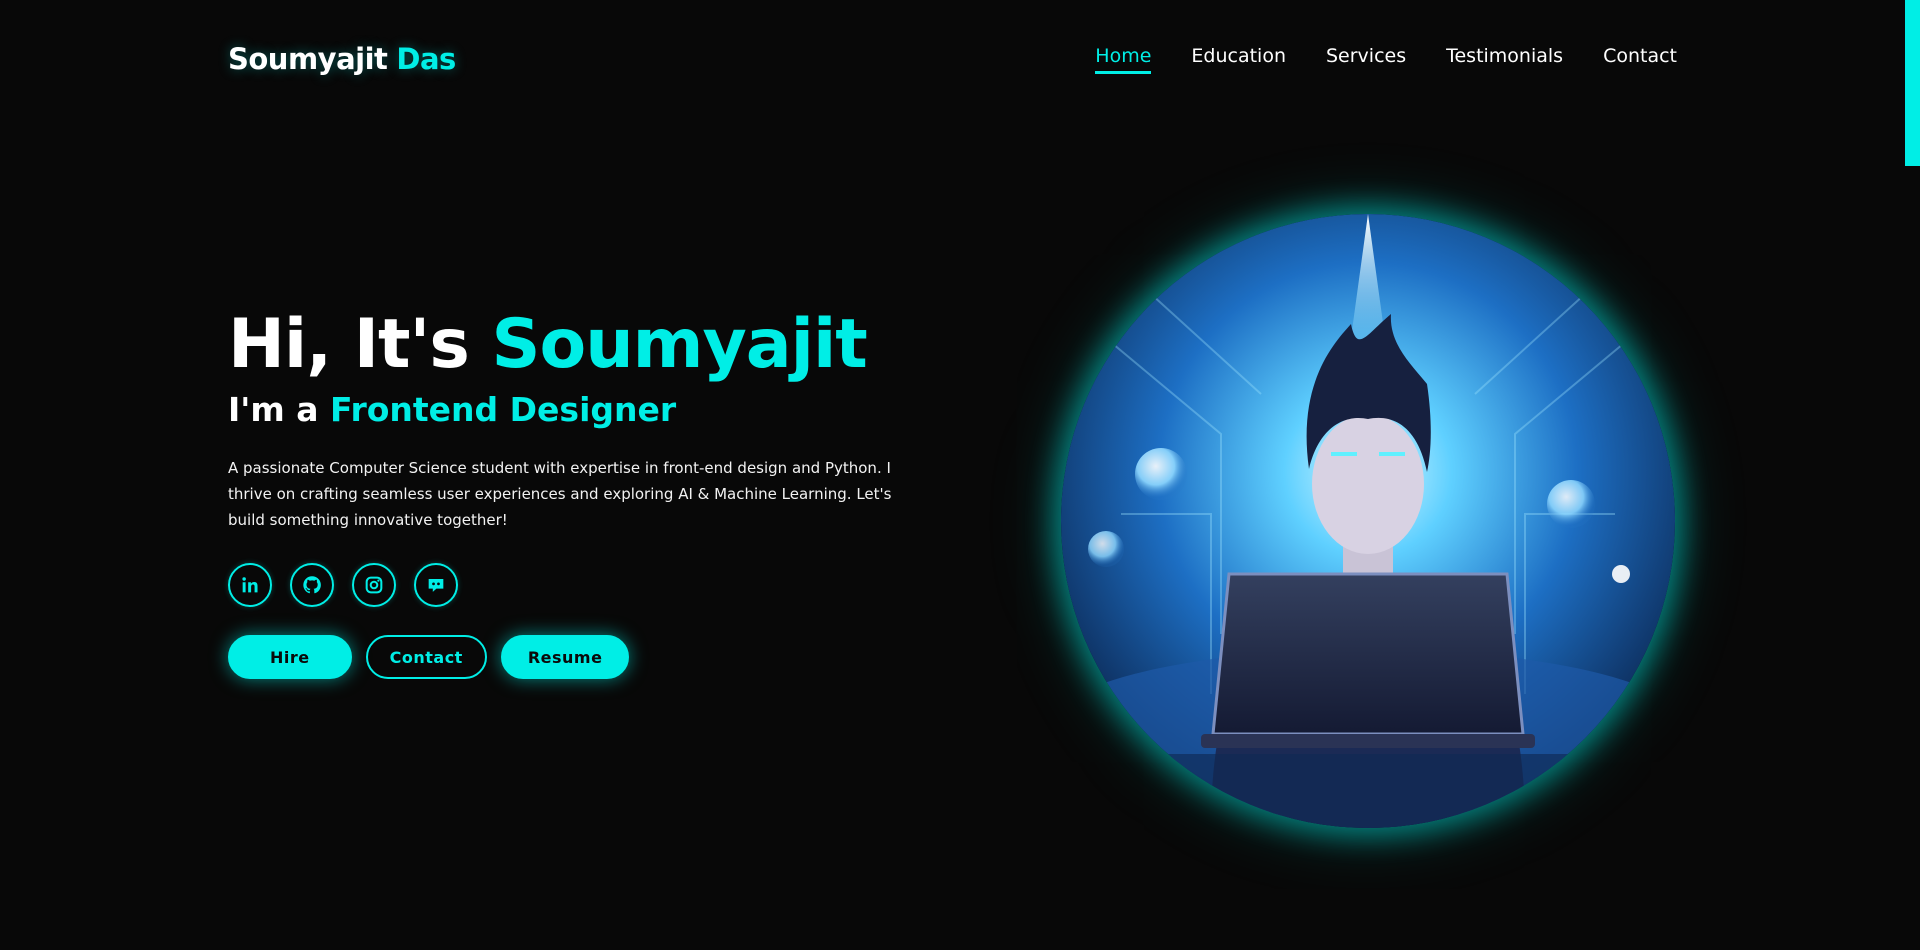 The image size is (1920, 950). I want to click on scroll-indicator, so click(1912, 83).